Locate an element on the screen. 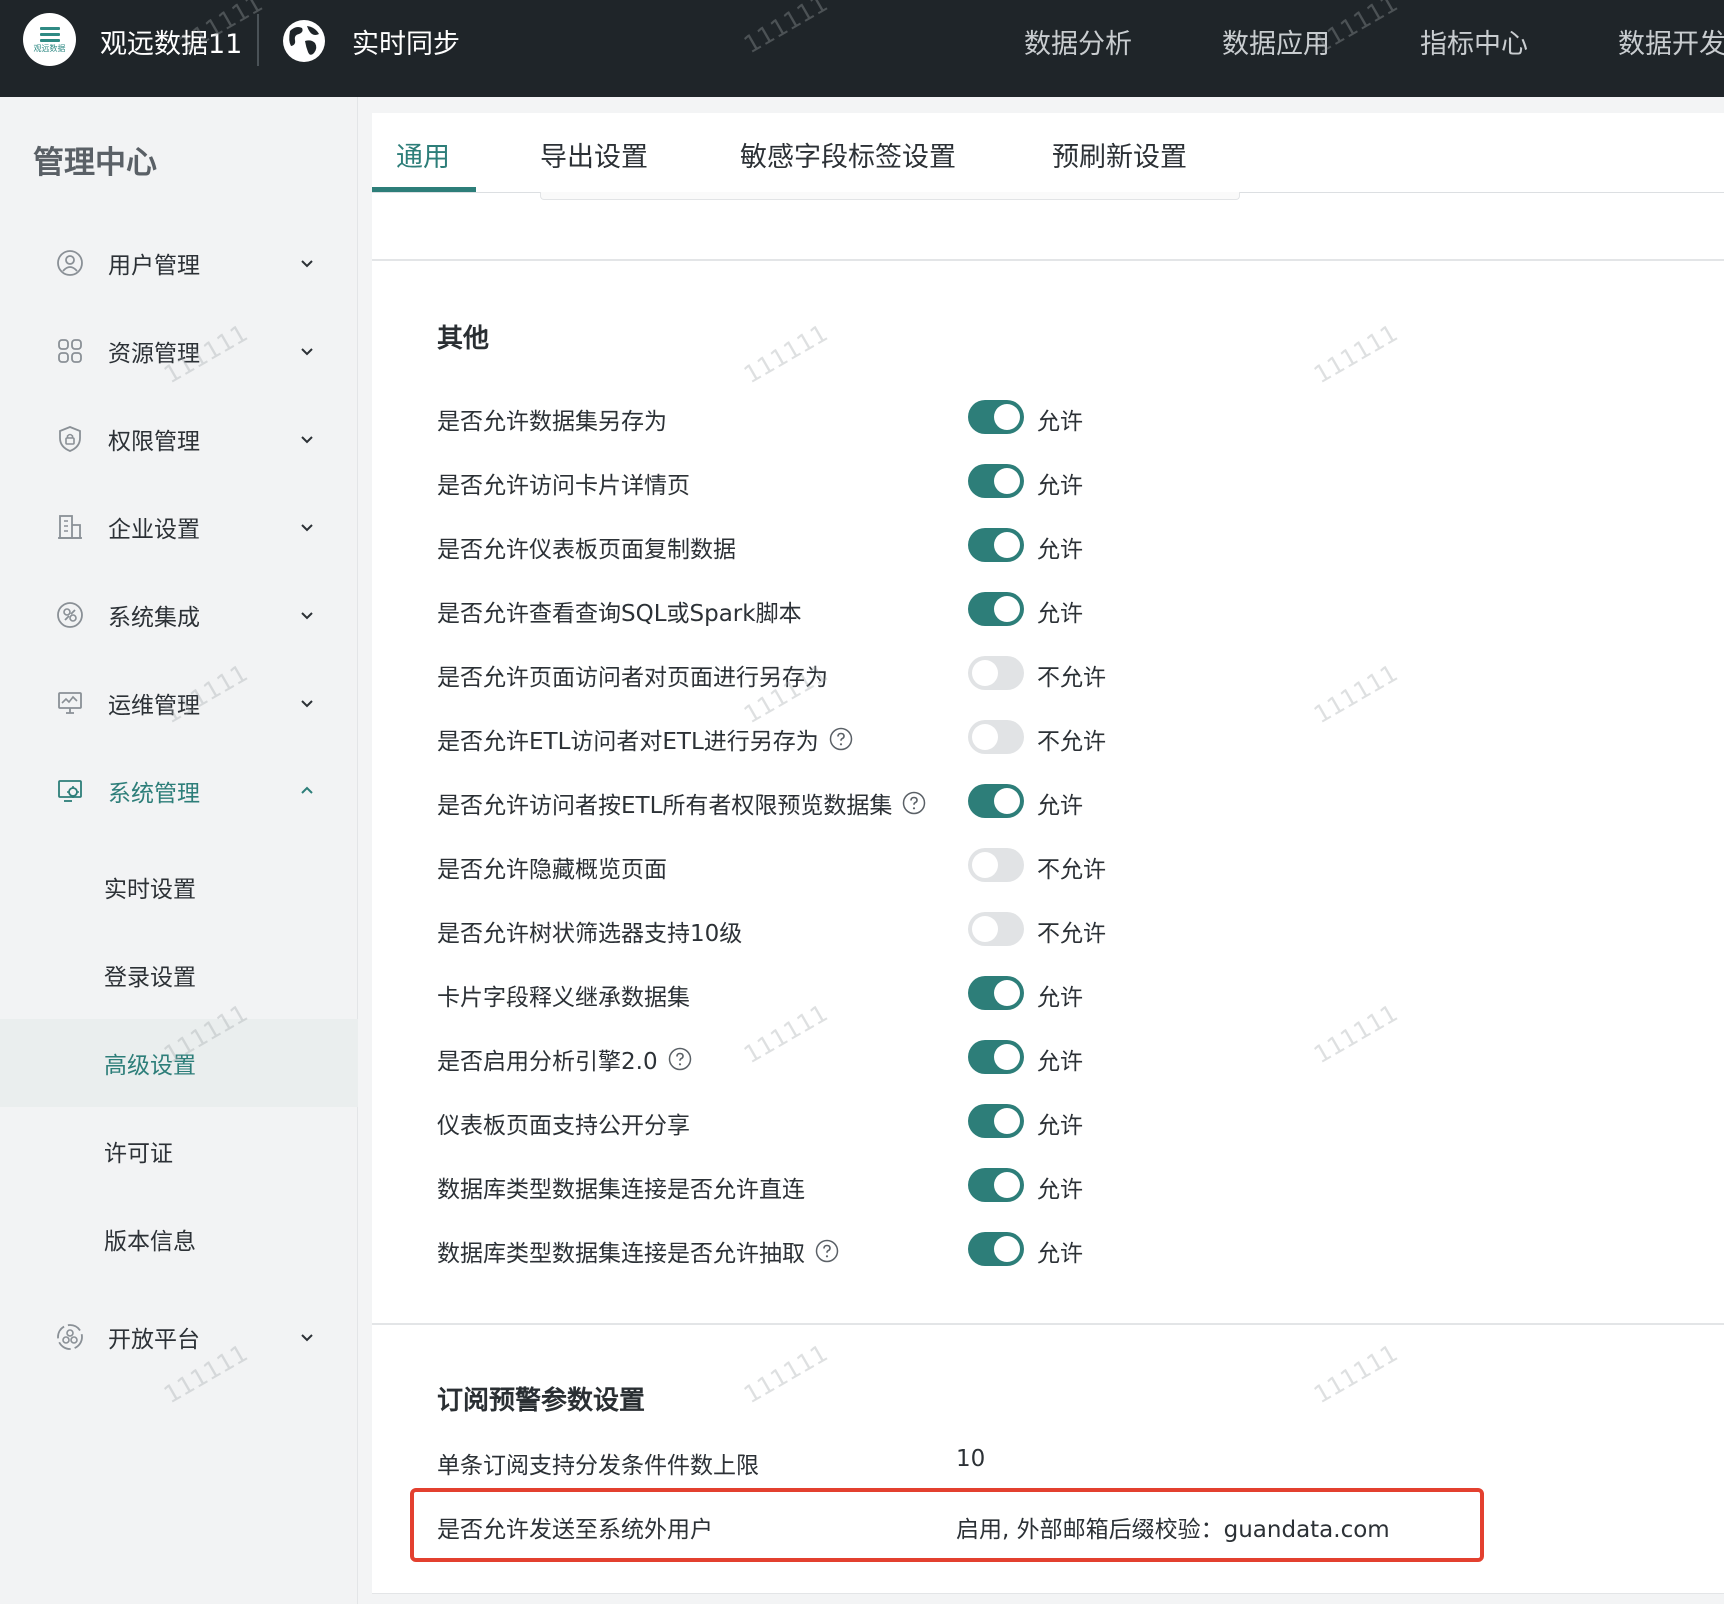 This screenshot has height=1604, width=1724. setting-label: 是否允许页面访问者对页面进行另存为 is located at coordinates (632, 675).